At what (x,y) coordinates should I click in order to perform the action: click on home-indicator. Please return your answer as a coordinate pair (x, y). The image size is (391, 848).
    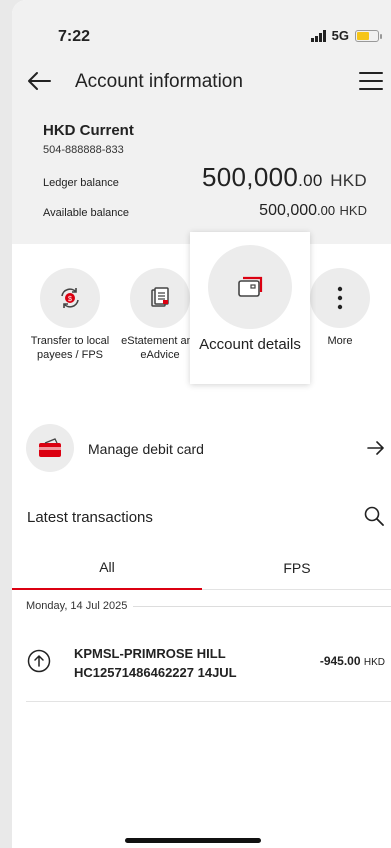
    Looking at the image, I should click on (193, 840).